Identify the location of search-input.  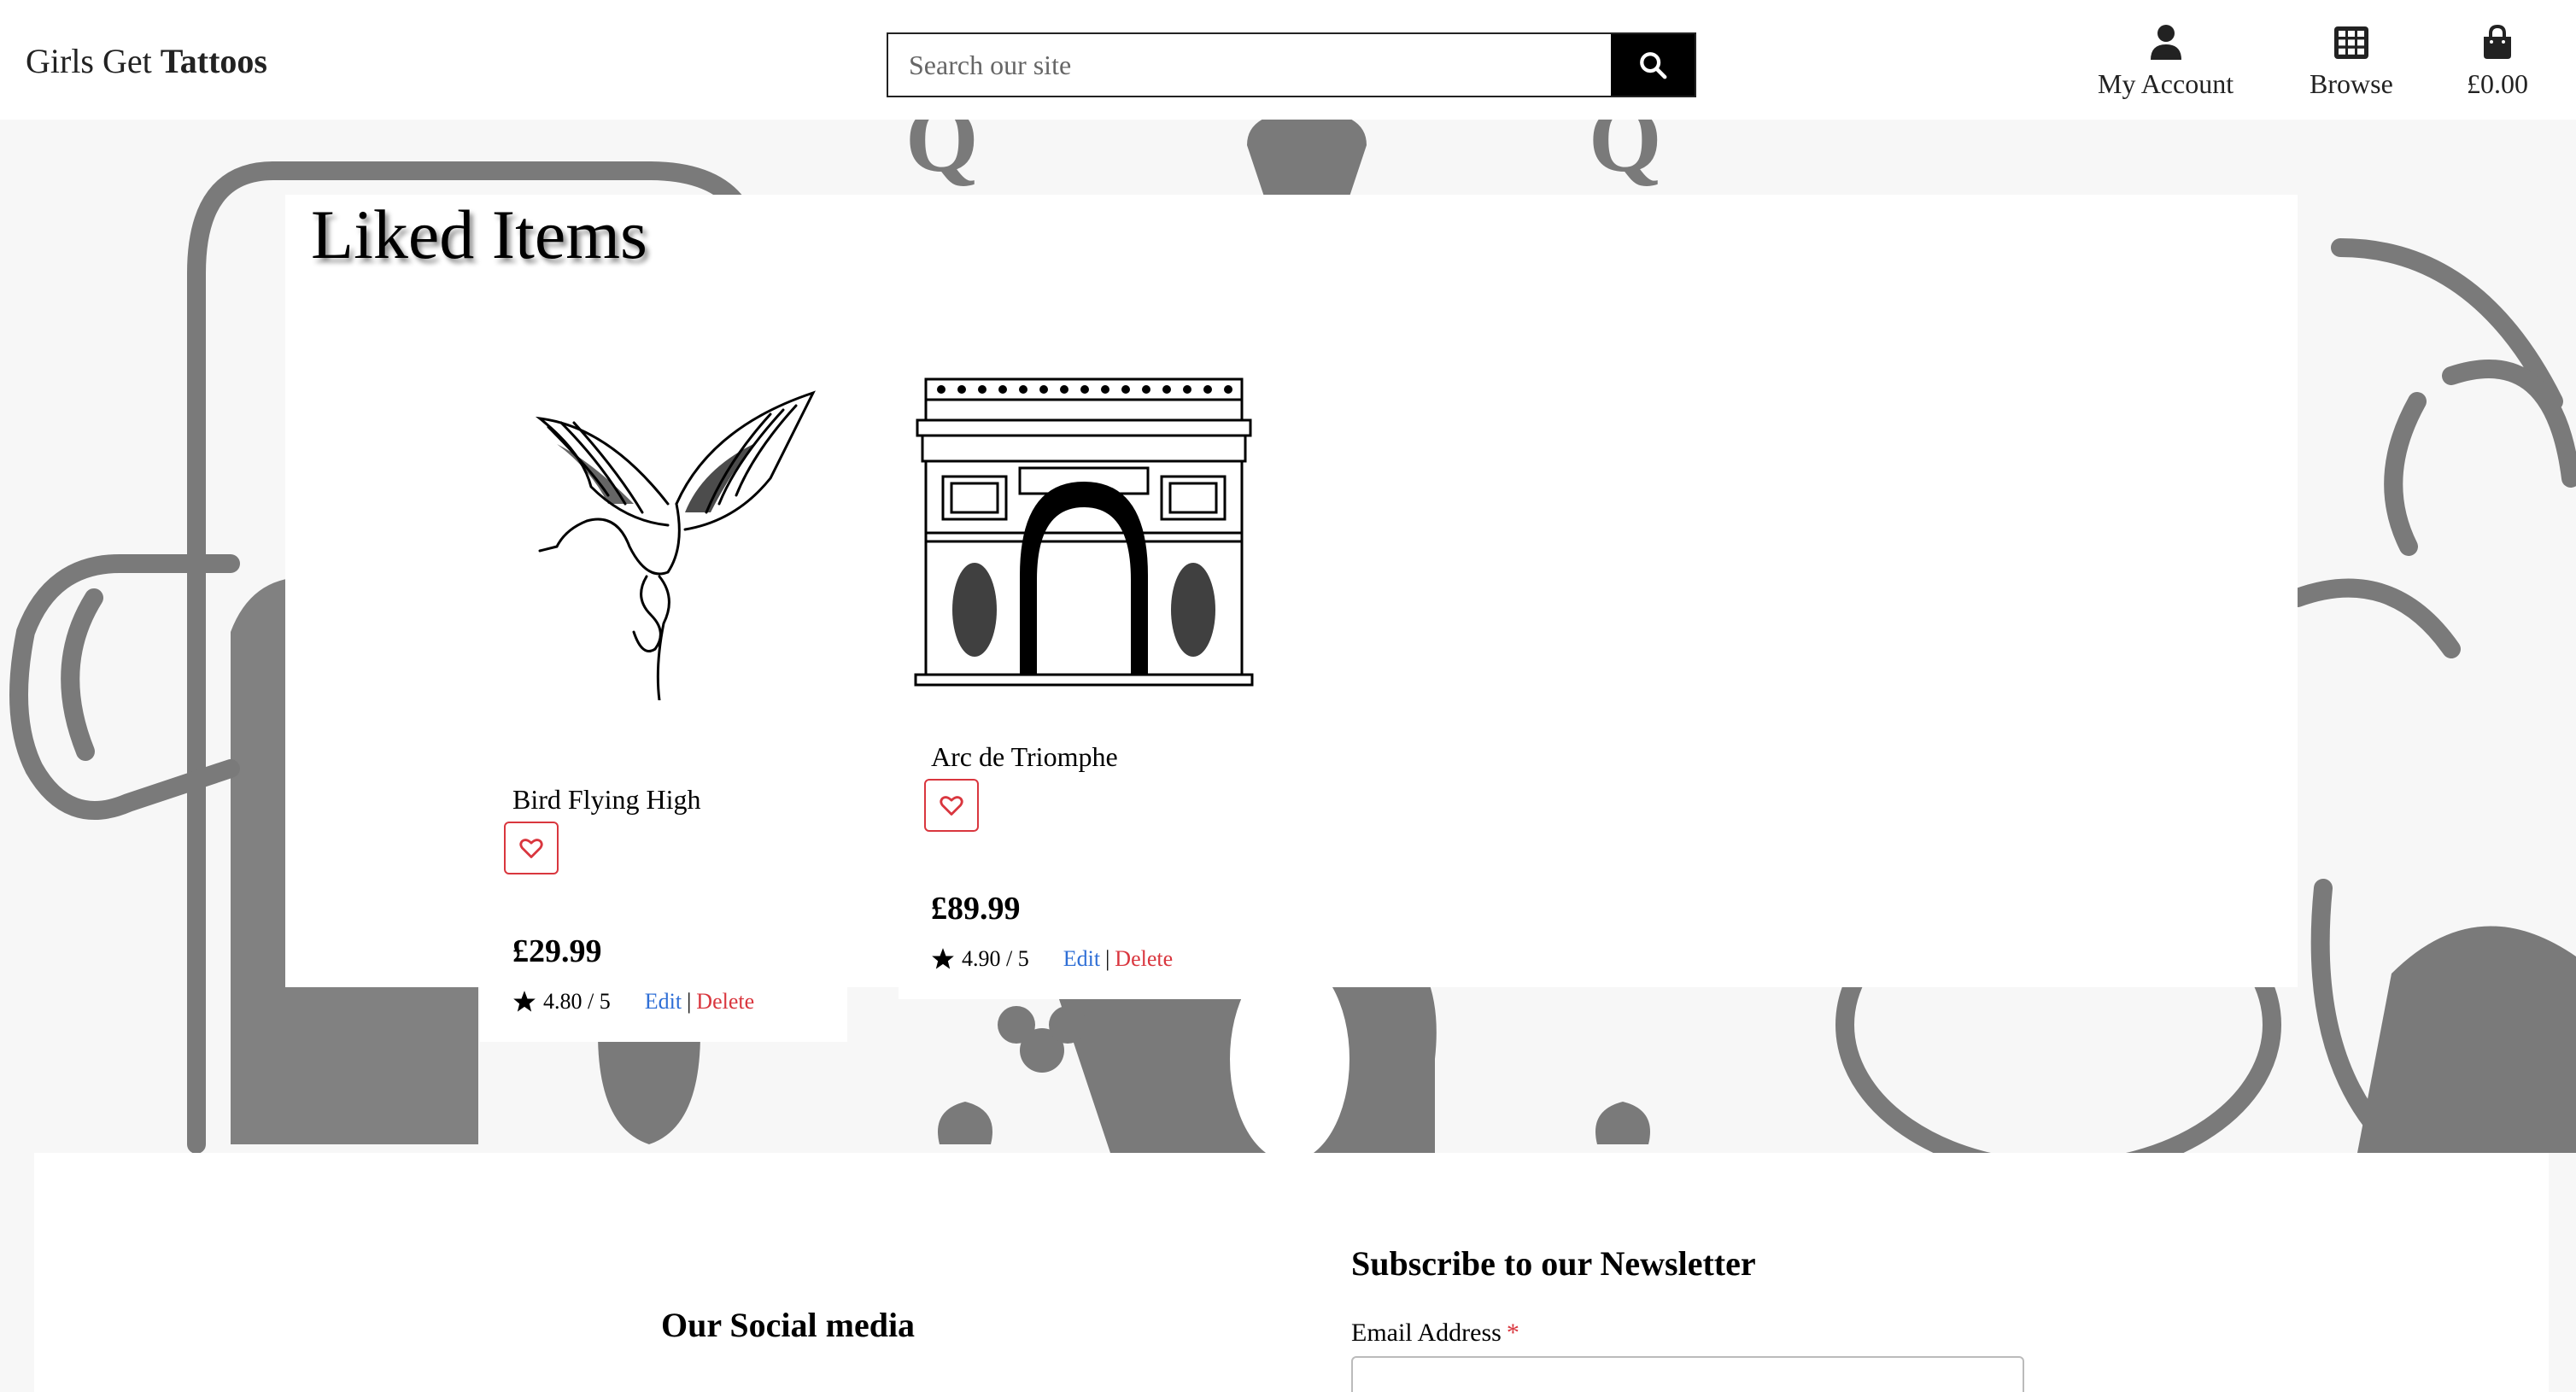
(1249, 65).